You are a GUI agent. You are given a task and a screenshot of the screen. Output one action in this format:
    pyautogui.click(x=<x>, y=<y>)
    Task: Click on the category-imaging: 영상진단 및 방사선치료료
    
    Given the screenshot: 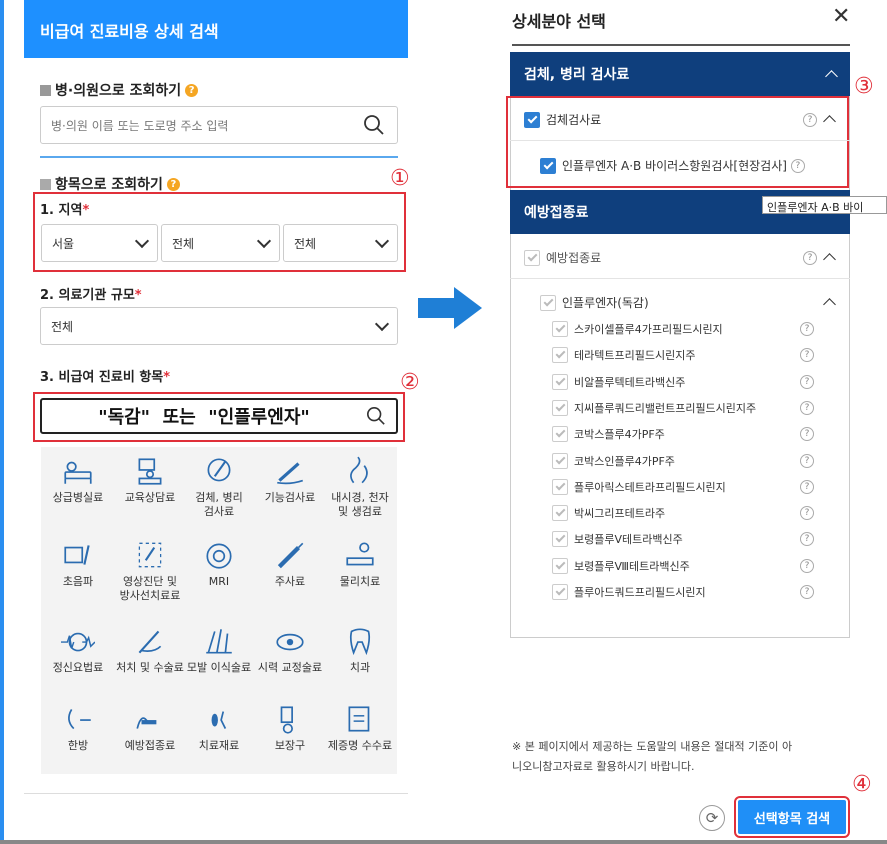 What is the action you would take?
    pyautogui.click(x=150, y=571)
    